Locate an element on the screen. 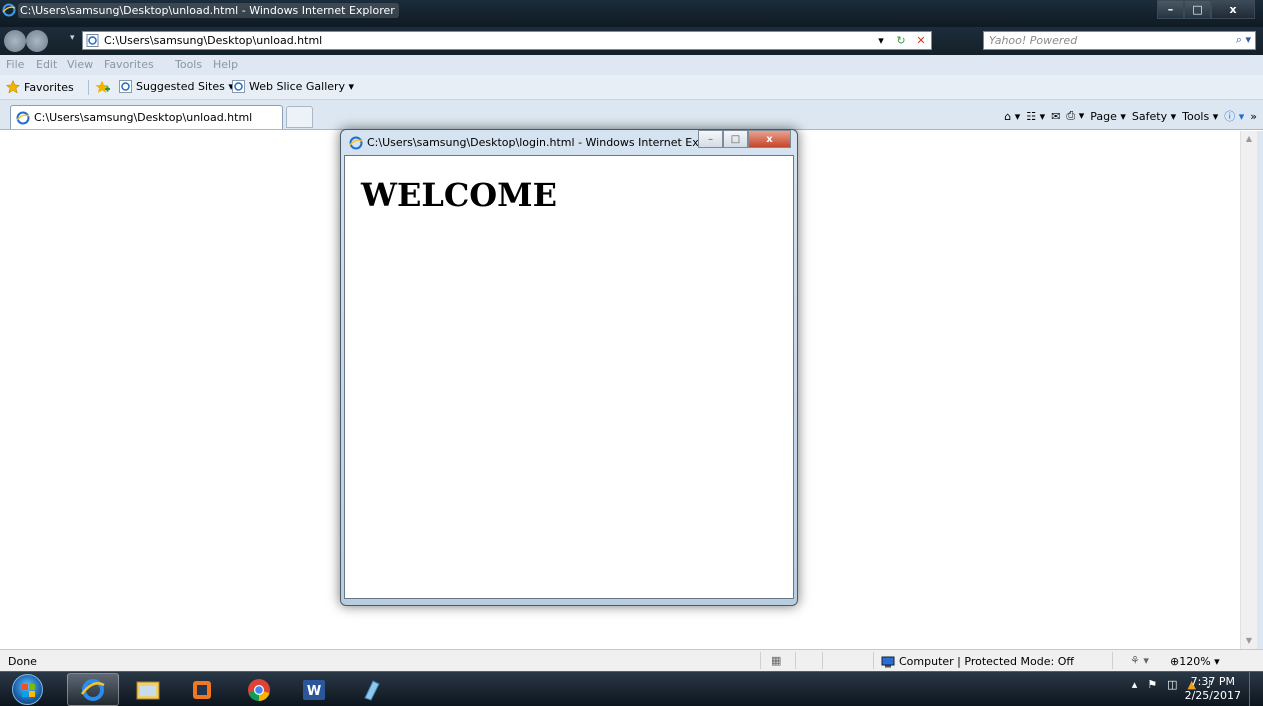 This screenshot has height=706, width=1263. show-hidden-icons-icon: ▴ is located at coordinates (1135, 684).